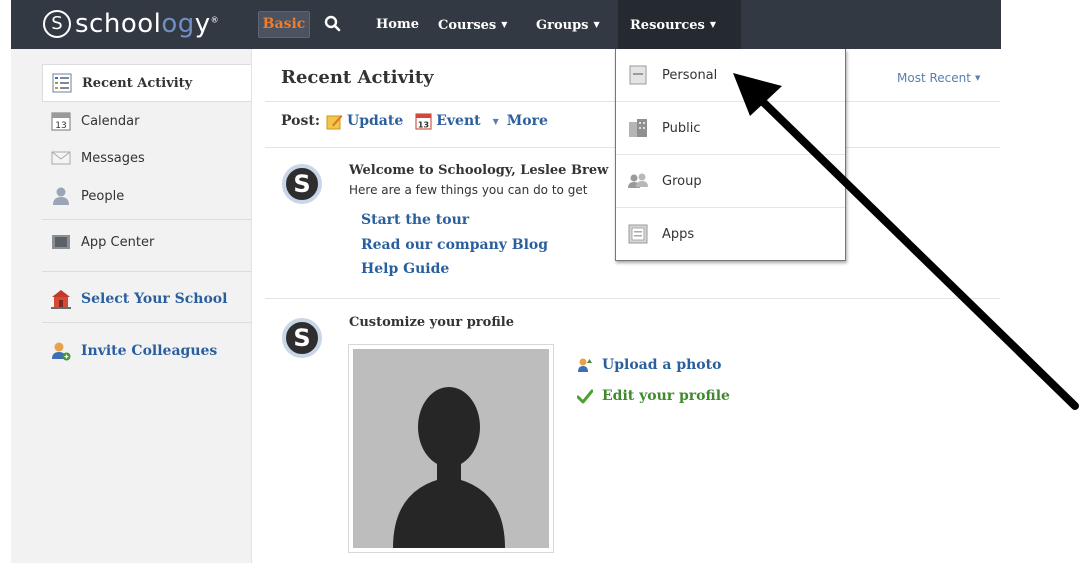 The height and width of the screenshot is (563, 1080). Describe the element at coordinates (730, 128) in the screenshot. I see `menu-item-public: Public` at that location.